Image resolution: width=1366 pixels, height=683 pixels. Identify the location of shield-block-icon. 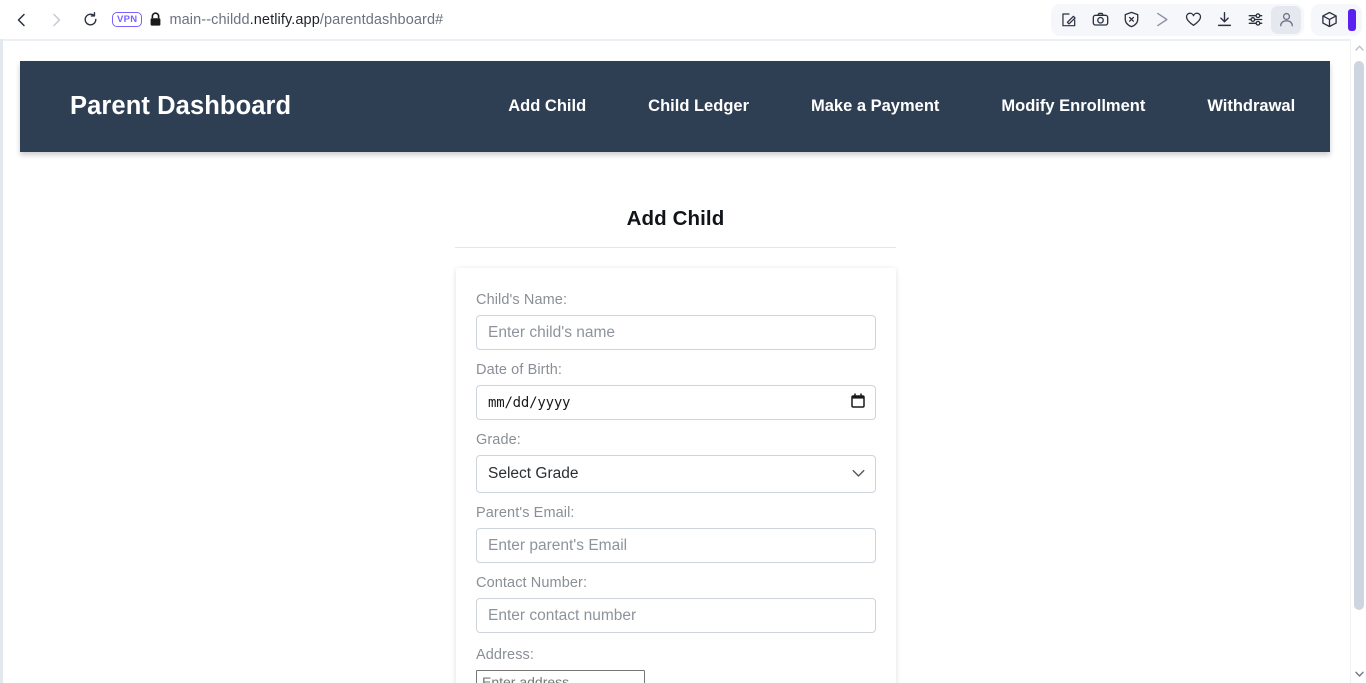
(1131, 19).